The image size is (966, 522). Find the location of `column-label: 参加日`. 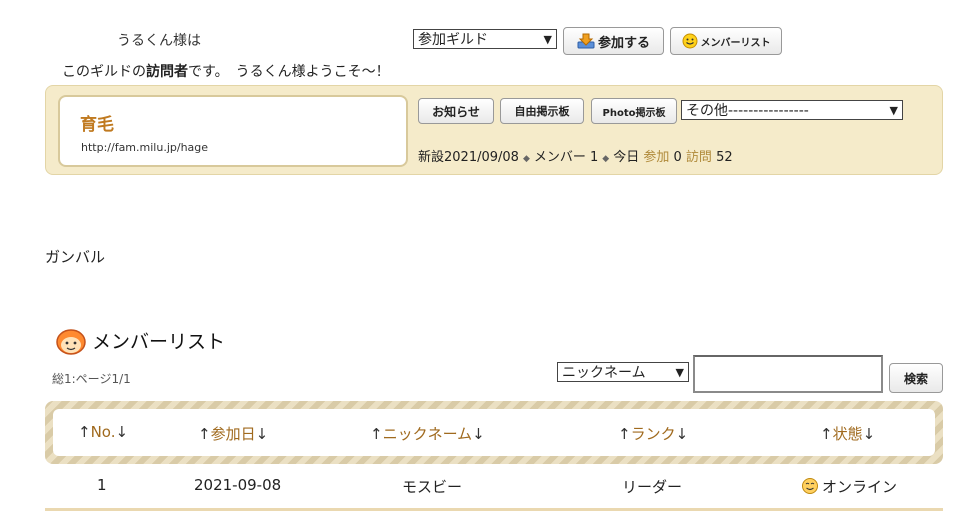

column-label: 参加日 is located at coordinates (233, 434).